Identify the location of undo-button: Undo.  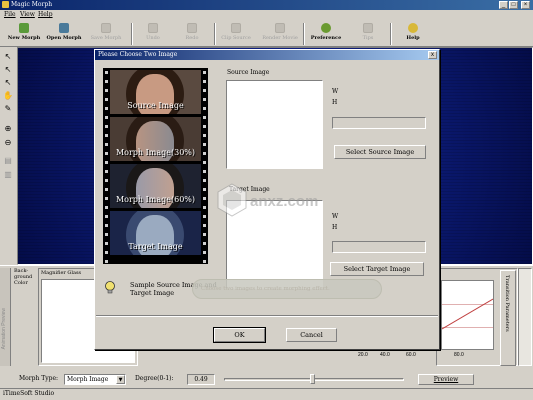
(153, 34).